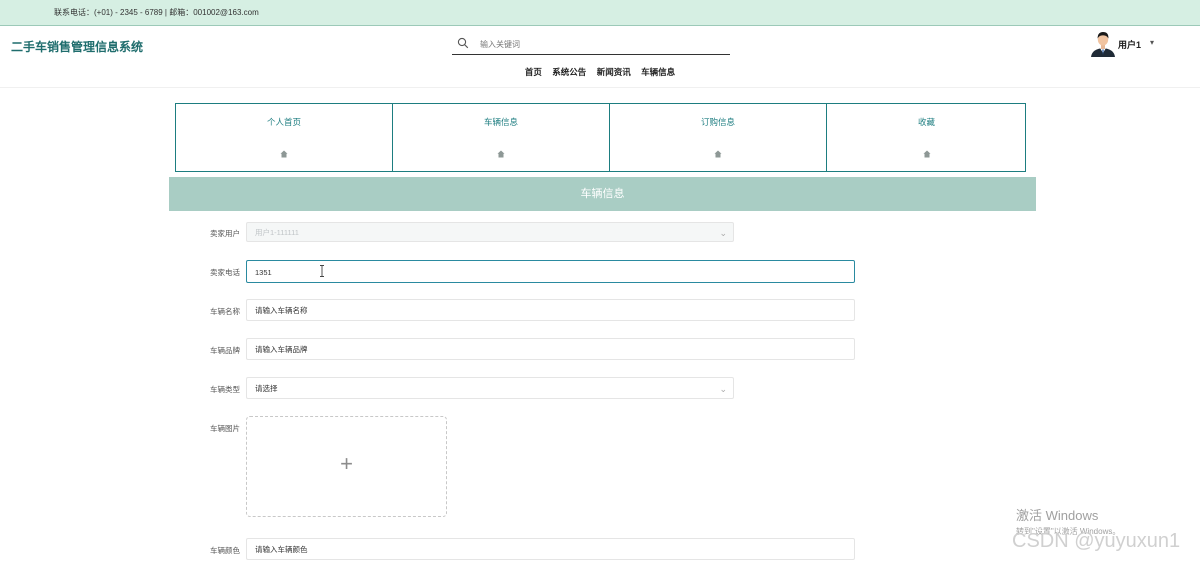 The width and height of the screenshot is (1200, 561). I want to click on csdn-watermark: CSDN @yuyuxun1, so click(1096, 541).